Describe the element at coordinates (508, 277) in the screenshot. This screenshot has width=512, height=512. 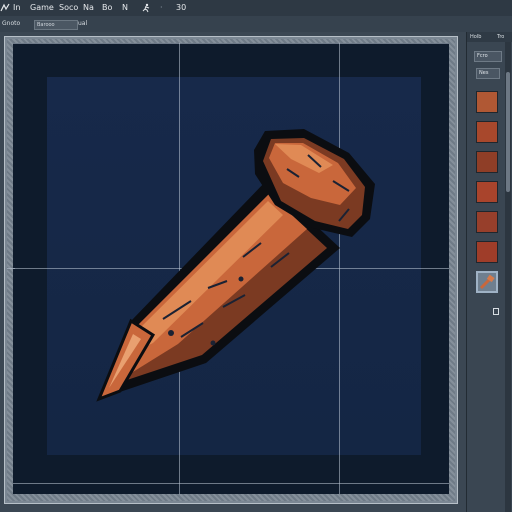
I see `panel-scrollbar` at that location.